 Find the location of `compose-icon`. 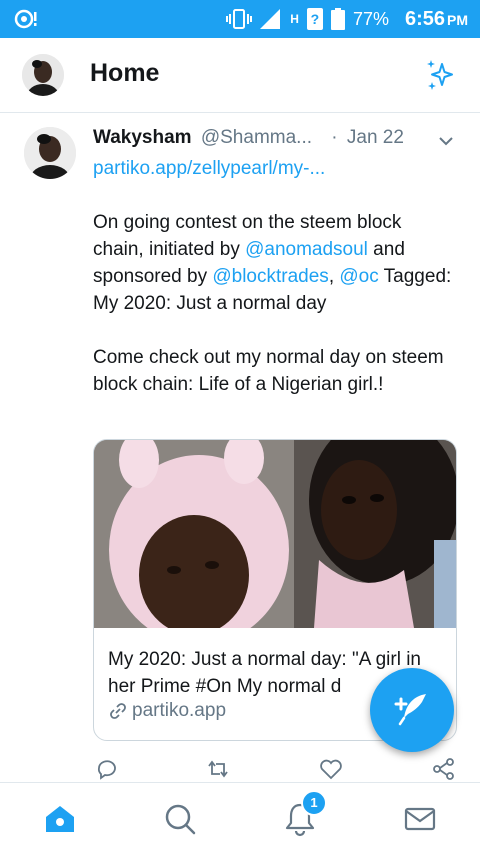

compose-icon is located at coordinates (410, 710).